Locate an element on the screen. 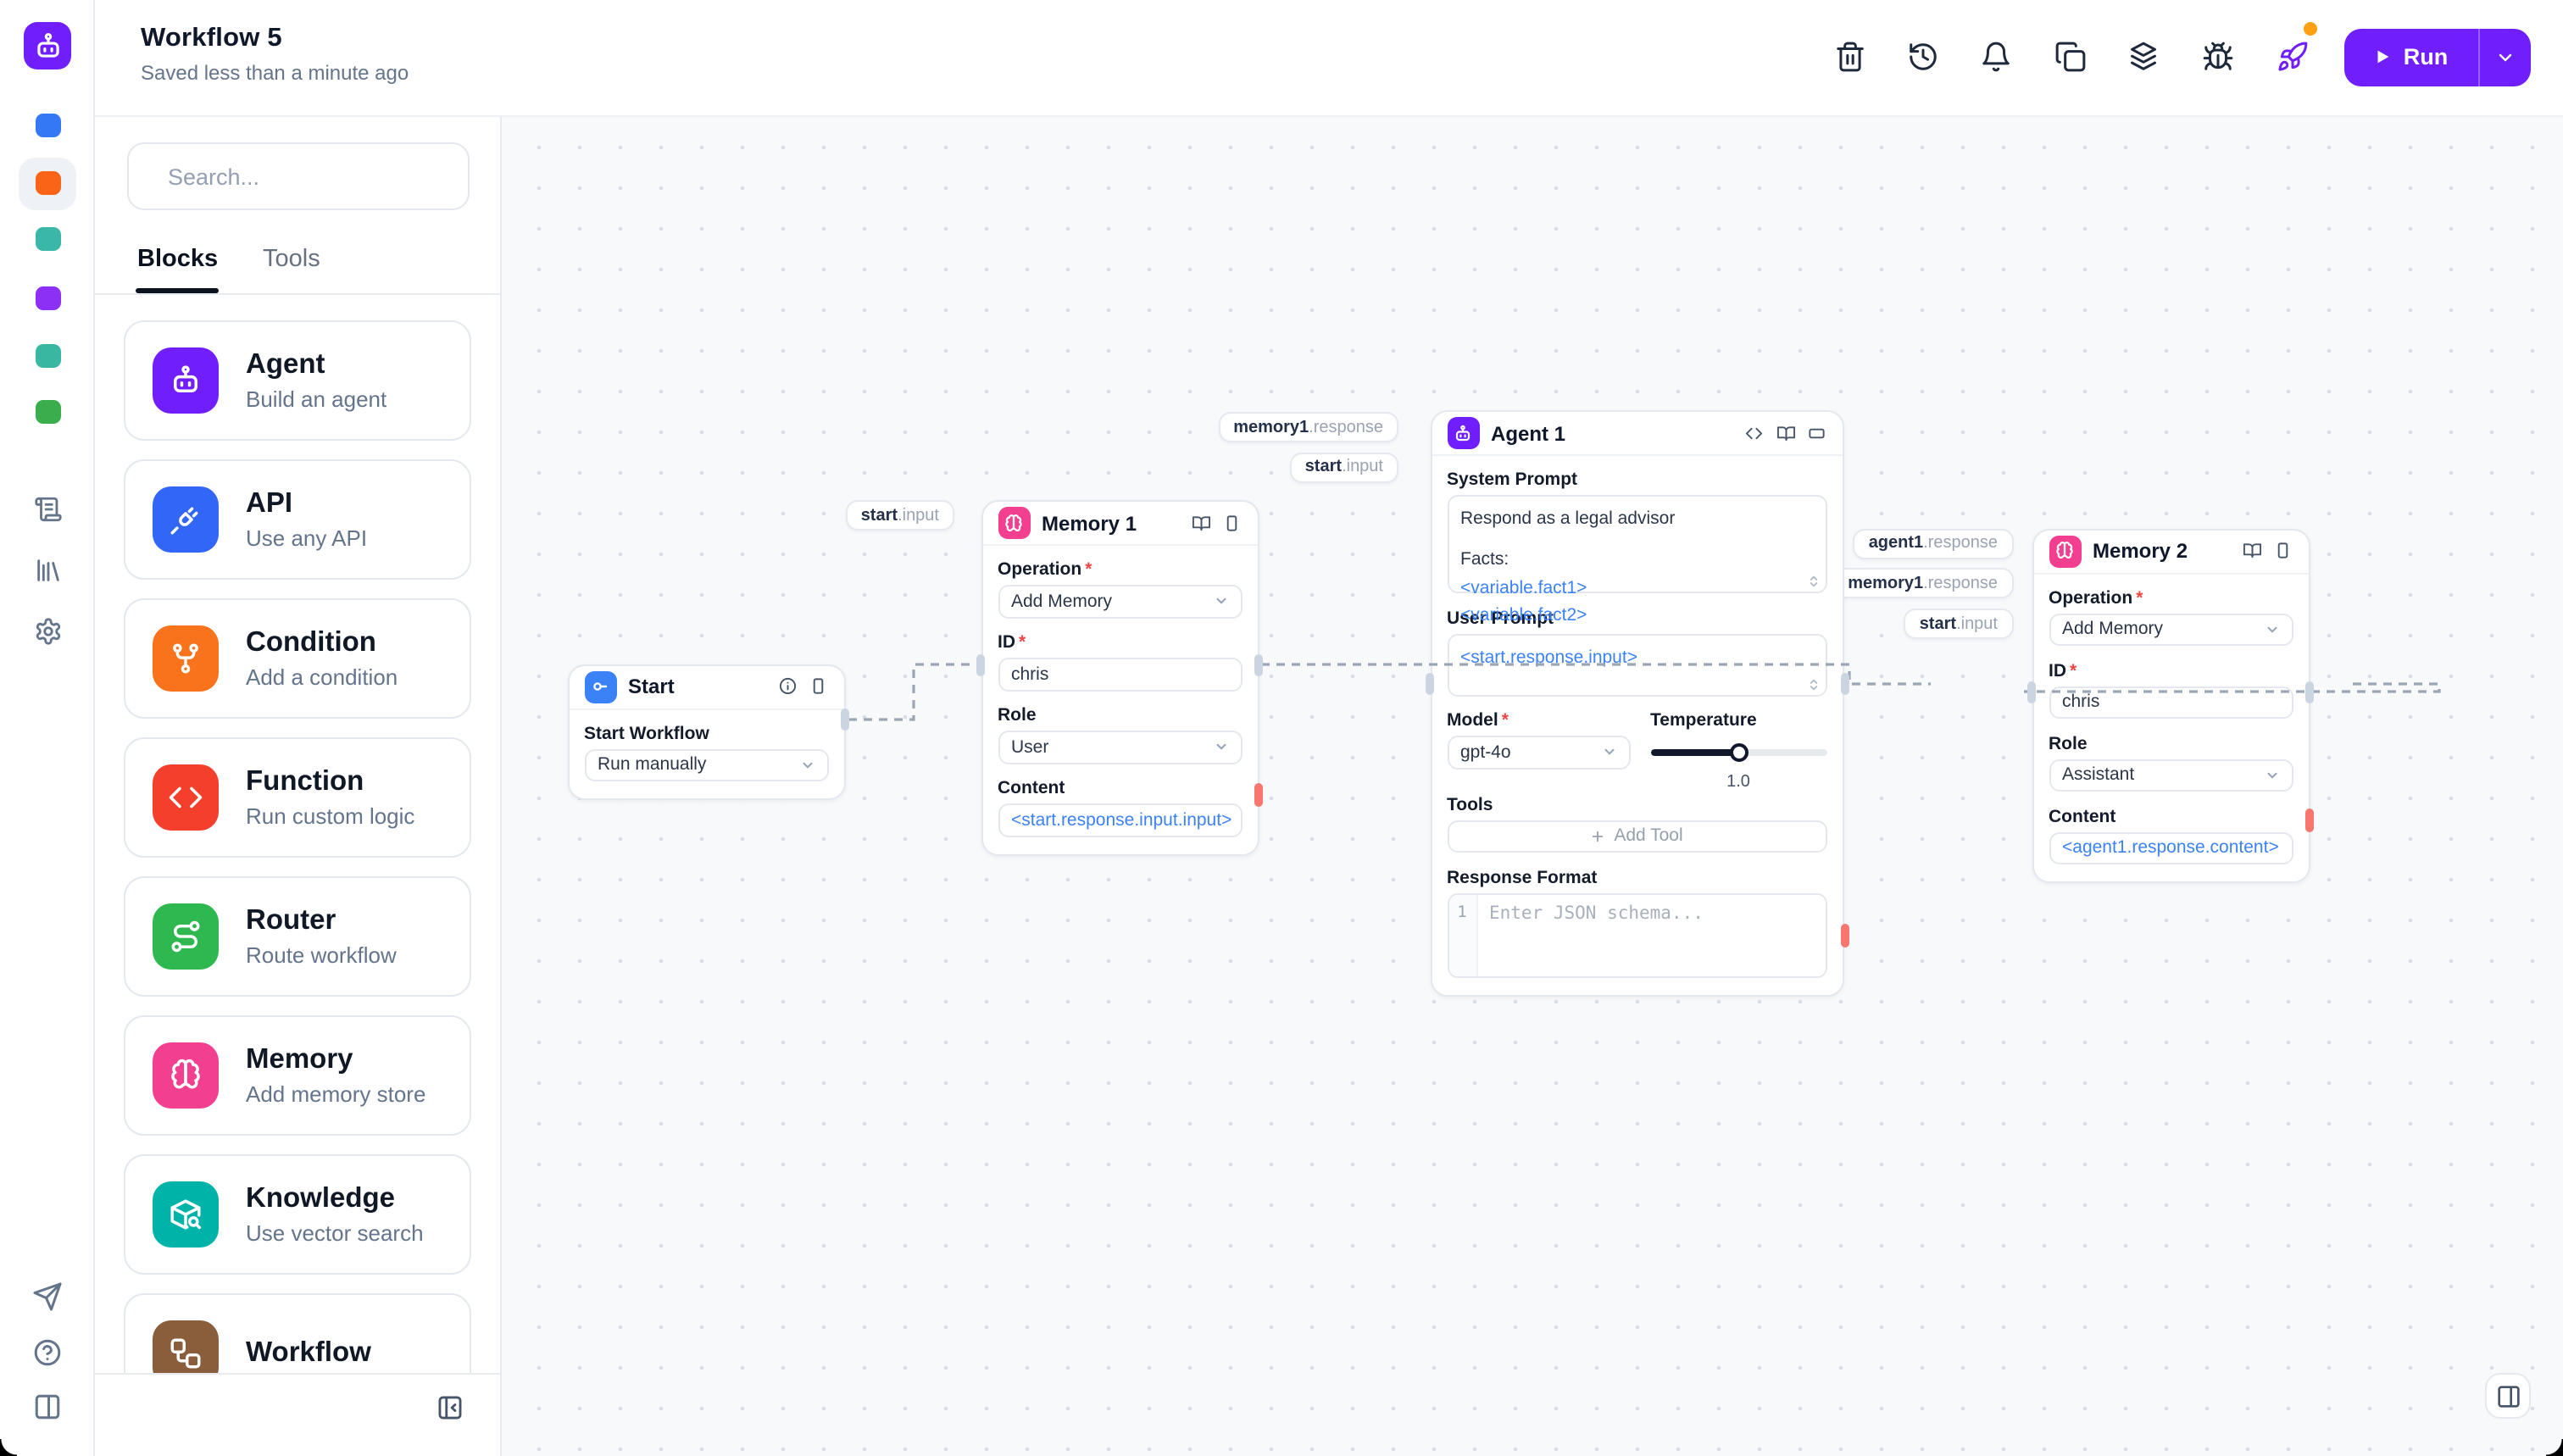  help-icon is located at coordinates (47, 1352).